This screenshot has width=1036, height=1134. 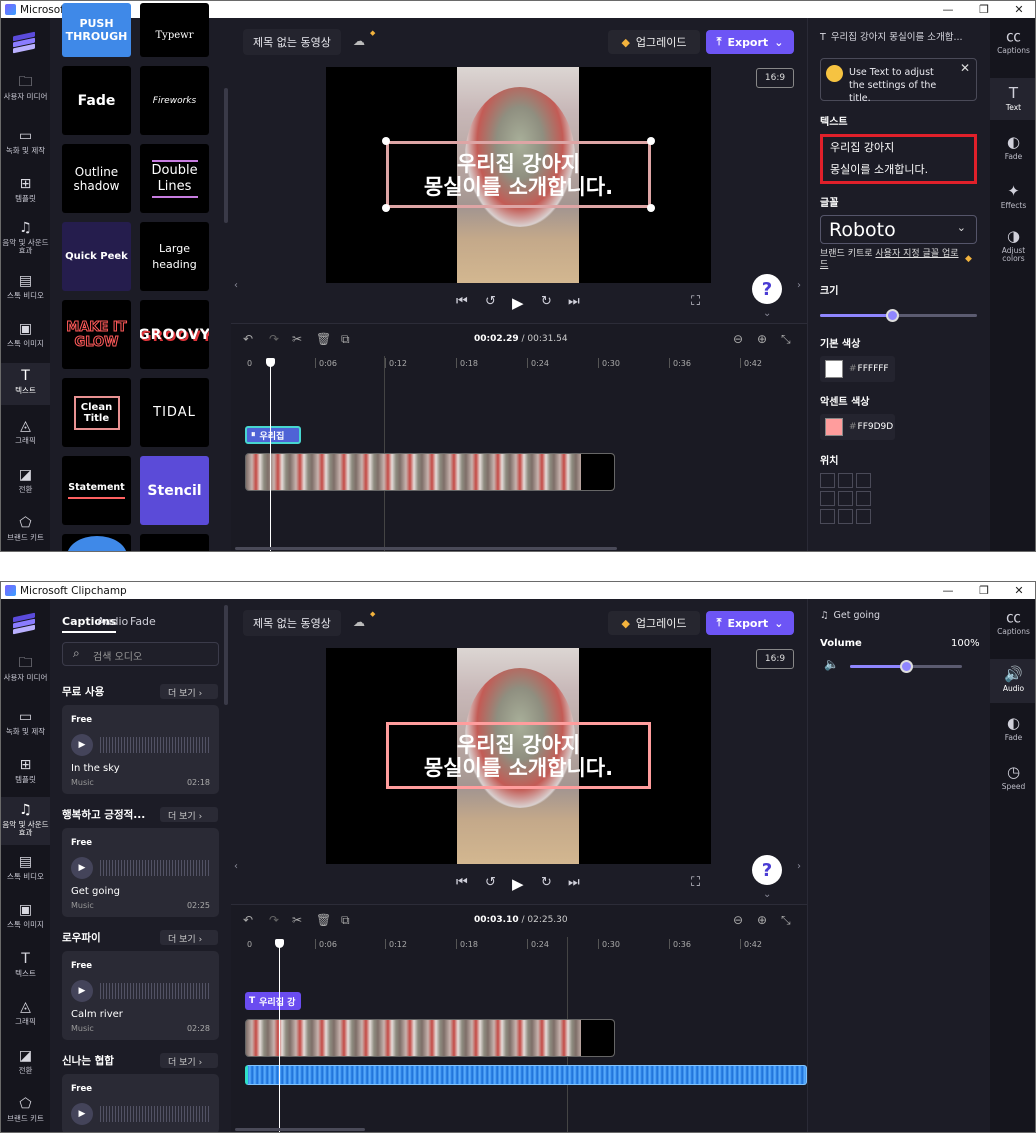 What do you see at coordinates (140, 1103) in the screenshot?
I see `audio-card: Free ▶` at bounding box center [140, 1103].